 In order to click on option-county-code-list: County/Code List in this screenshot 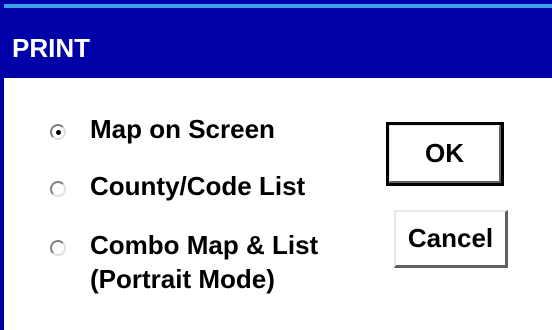, I will do `click(200, 191)`.